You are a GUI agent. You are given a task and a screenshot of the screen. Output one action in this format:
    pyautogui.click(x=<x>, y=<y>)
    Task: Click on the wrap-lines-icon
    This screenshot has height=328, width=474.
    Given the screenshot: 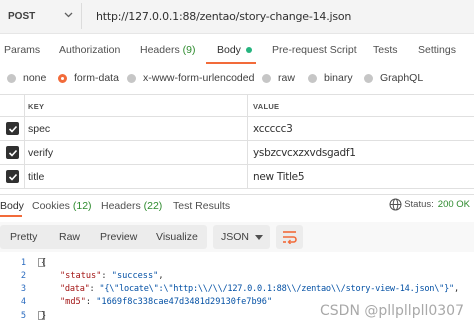 What is the action you would take?
    pyautogui.click(x=290, y=237)
    